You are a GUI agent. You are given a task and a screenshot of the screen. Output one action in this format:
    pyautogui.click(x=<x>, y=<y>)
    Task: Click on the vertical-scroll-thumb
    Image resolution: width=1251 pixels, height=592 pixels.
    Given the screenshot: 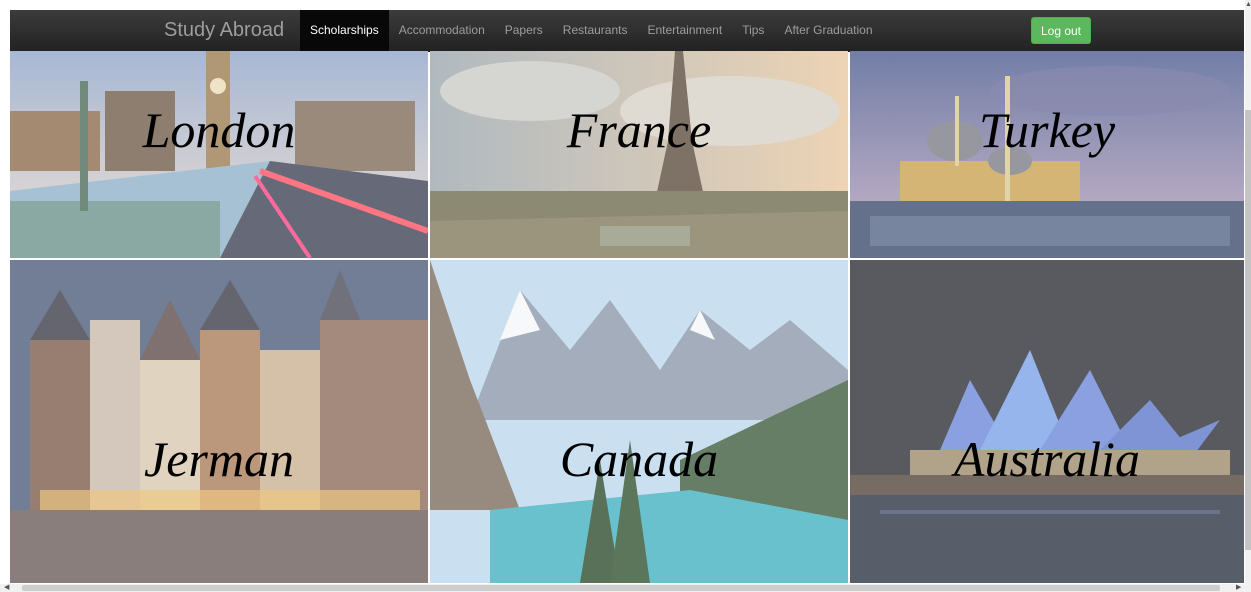 What is the action you would take?
    pyautogui.click(x=1248, y=330)
    